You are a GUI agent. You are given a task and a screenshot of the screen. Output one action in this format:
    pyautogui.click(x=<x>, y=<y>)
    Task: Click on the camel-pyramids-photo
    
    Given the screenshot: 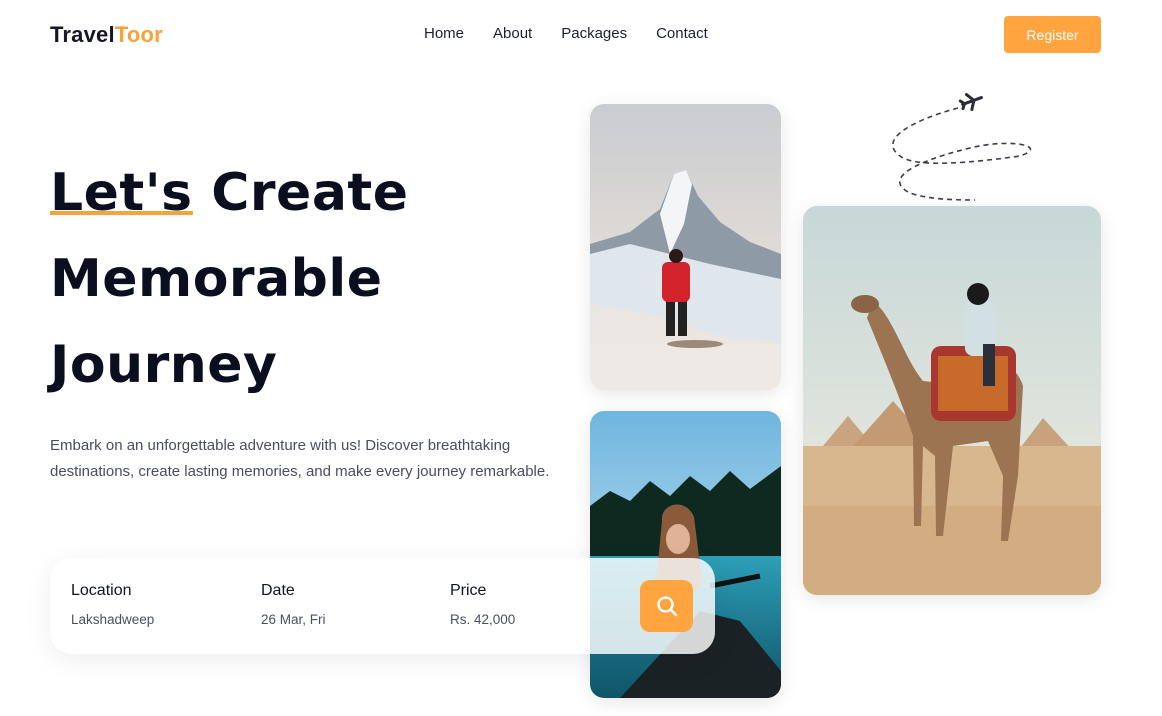 What is the action you would take?
    pyautogui.click(x=952, y=400)
    